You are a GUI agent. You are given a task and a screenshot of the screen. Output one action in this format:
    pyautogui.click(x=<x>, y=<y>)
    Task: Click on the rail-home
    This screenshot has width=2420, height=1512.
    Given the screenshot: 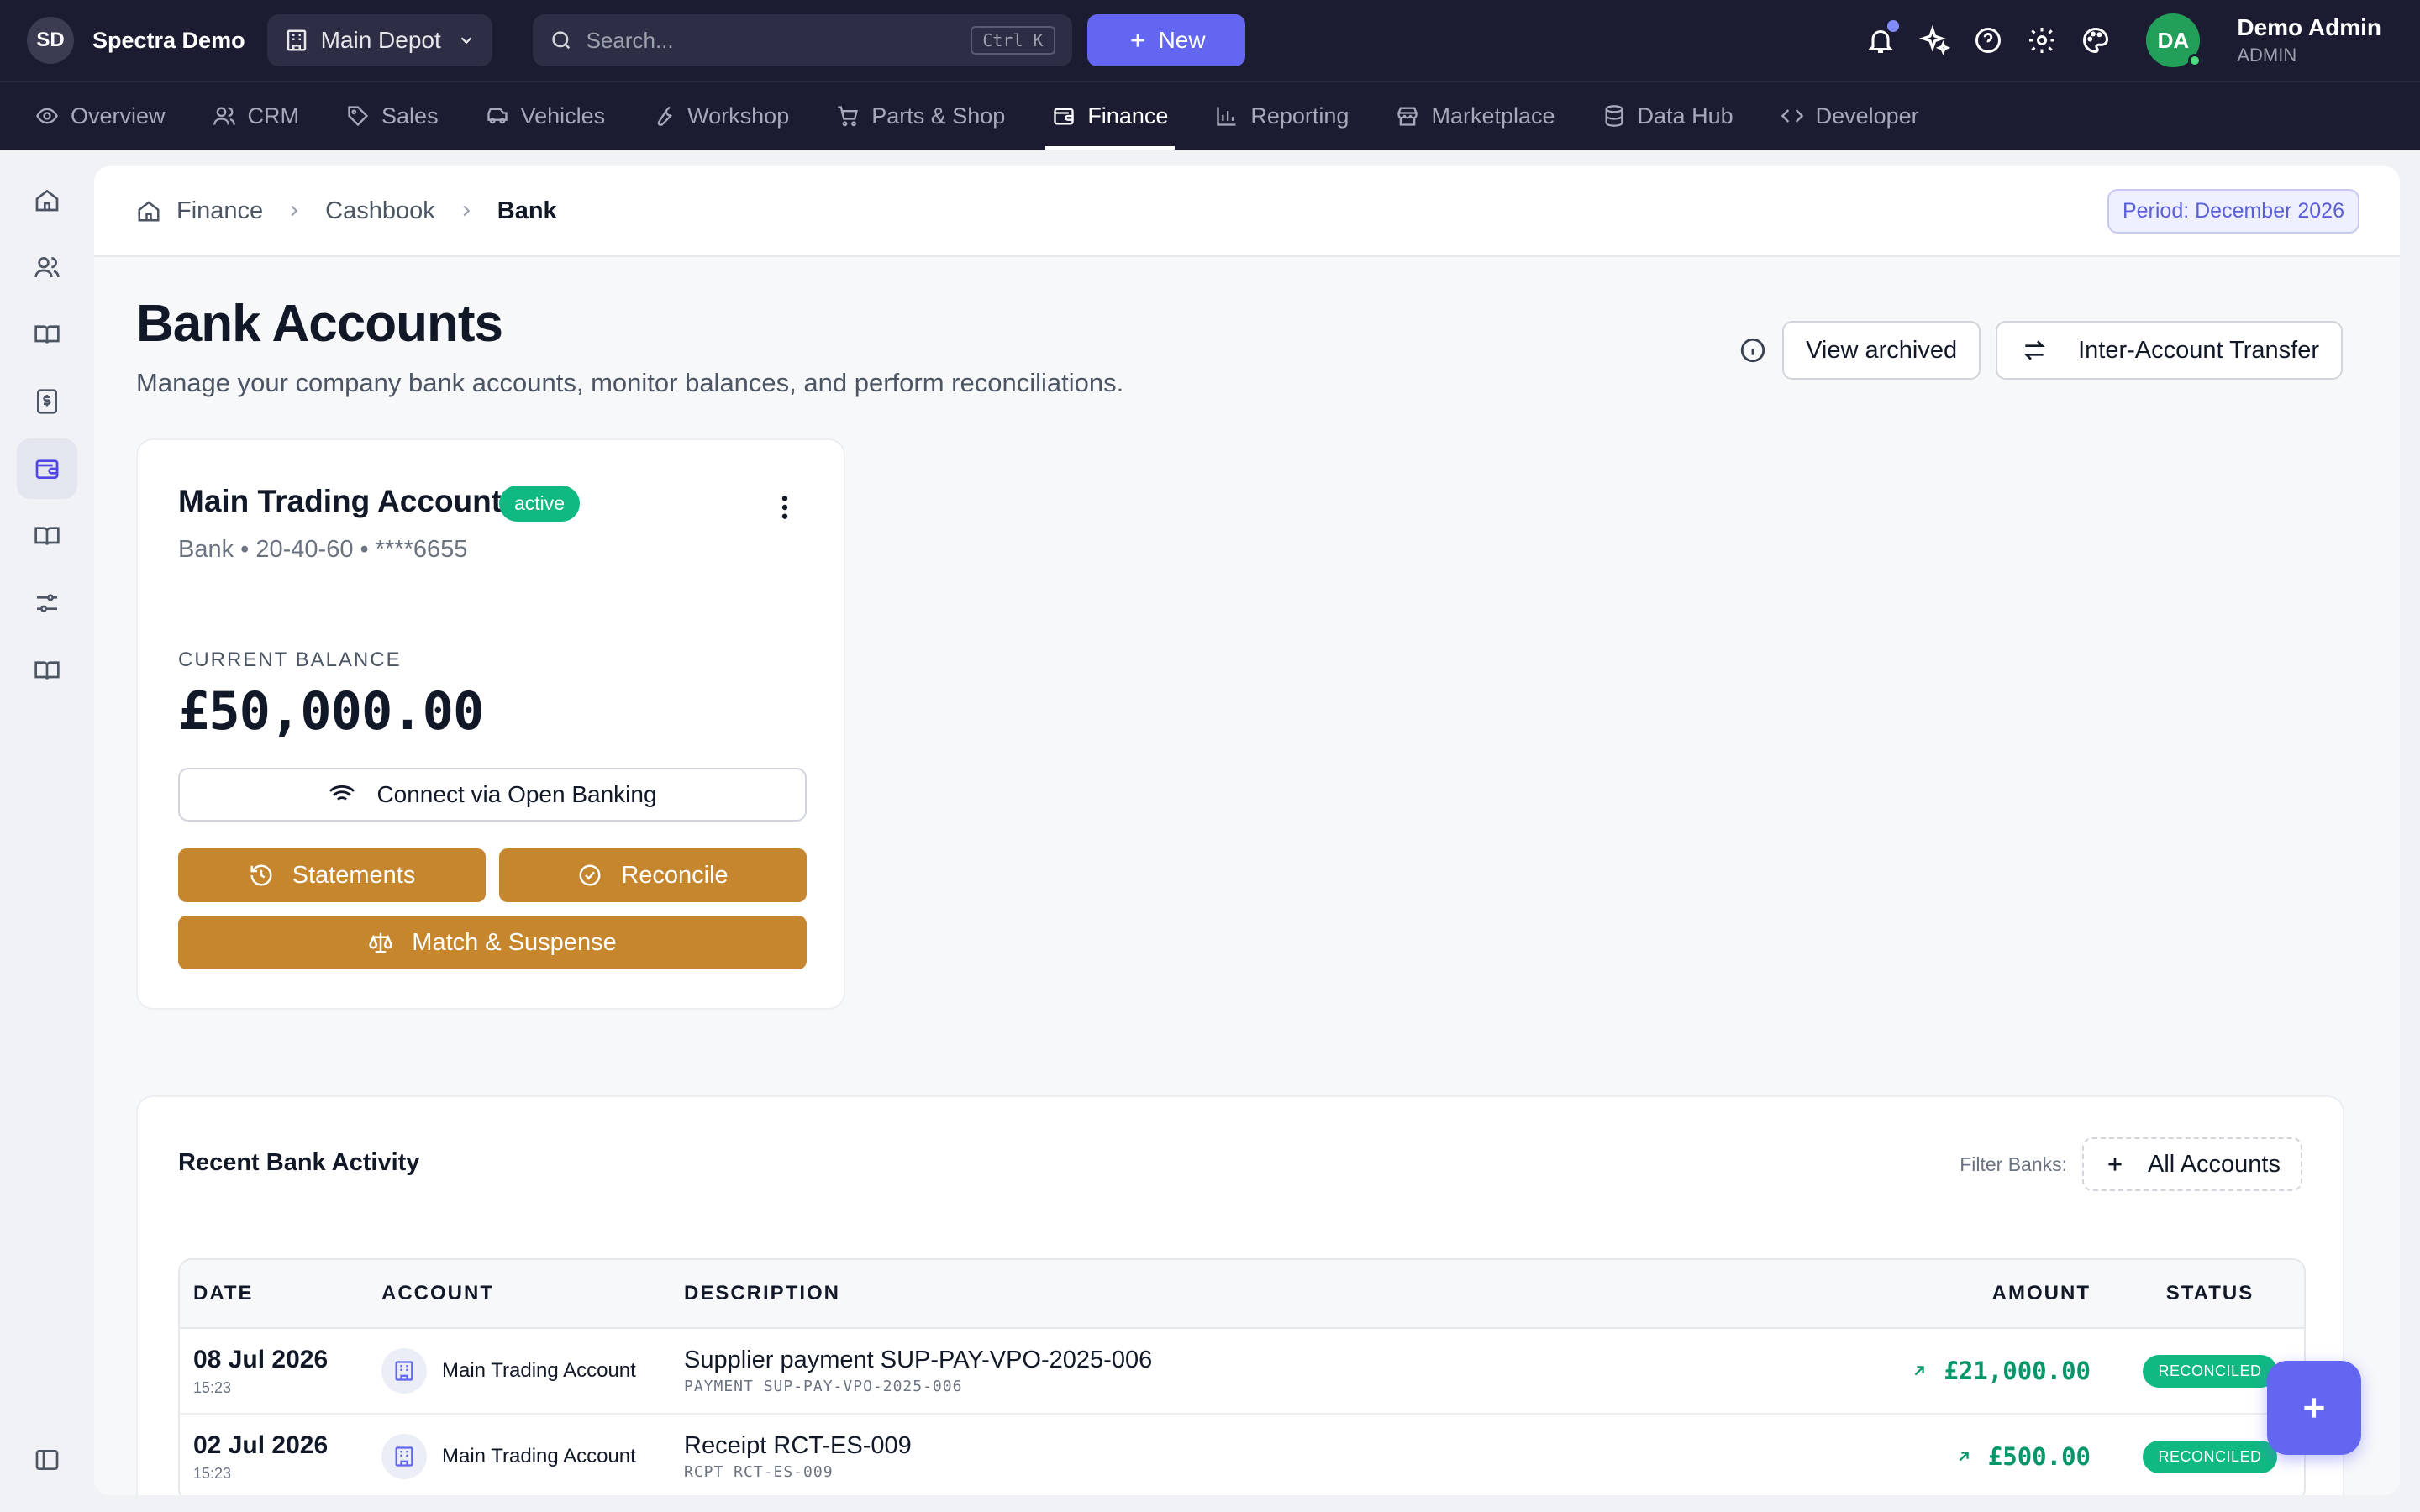 What is the action you would take?
    pyautogui.click(x=47, y=200)
    